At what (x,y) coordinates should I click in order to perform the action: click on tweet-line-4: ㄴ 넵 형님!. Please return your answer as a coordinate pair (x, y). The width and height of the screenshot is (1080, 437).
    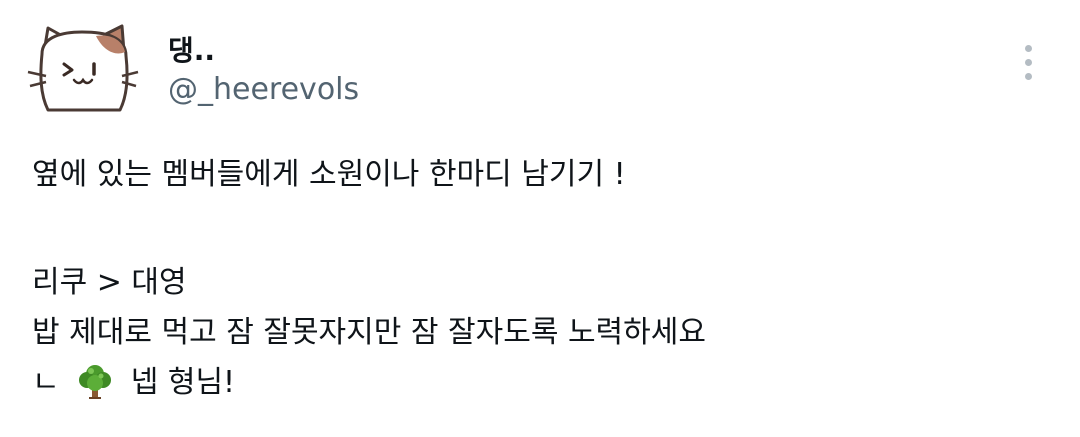
    Looking at the image, I should click on (542, 383).